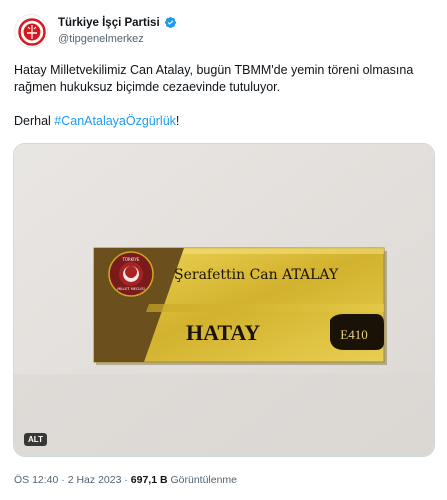  Describe the element at coordinates (149, 480) in the screenshot. I see `views-count: 697,1 B` at that location.